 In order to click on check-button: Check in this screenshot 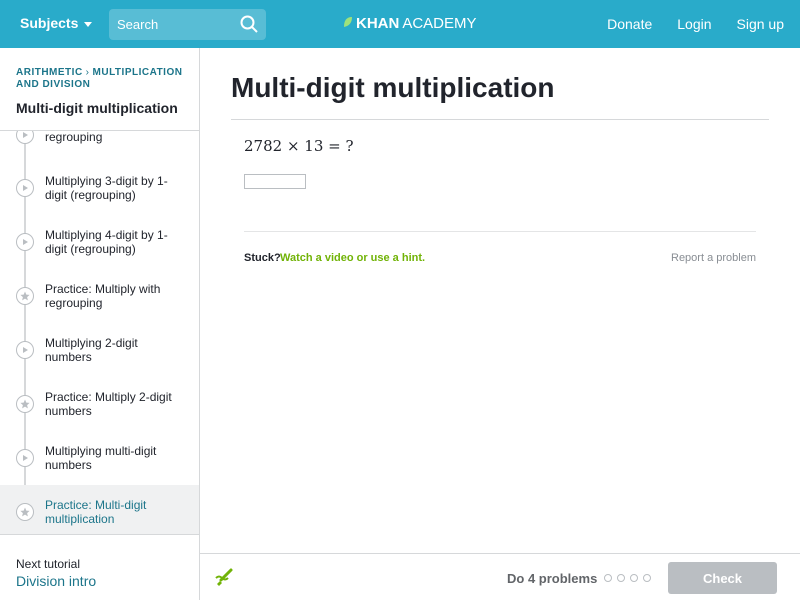, I will do `click(722, 578)`.